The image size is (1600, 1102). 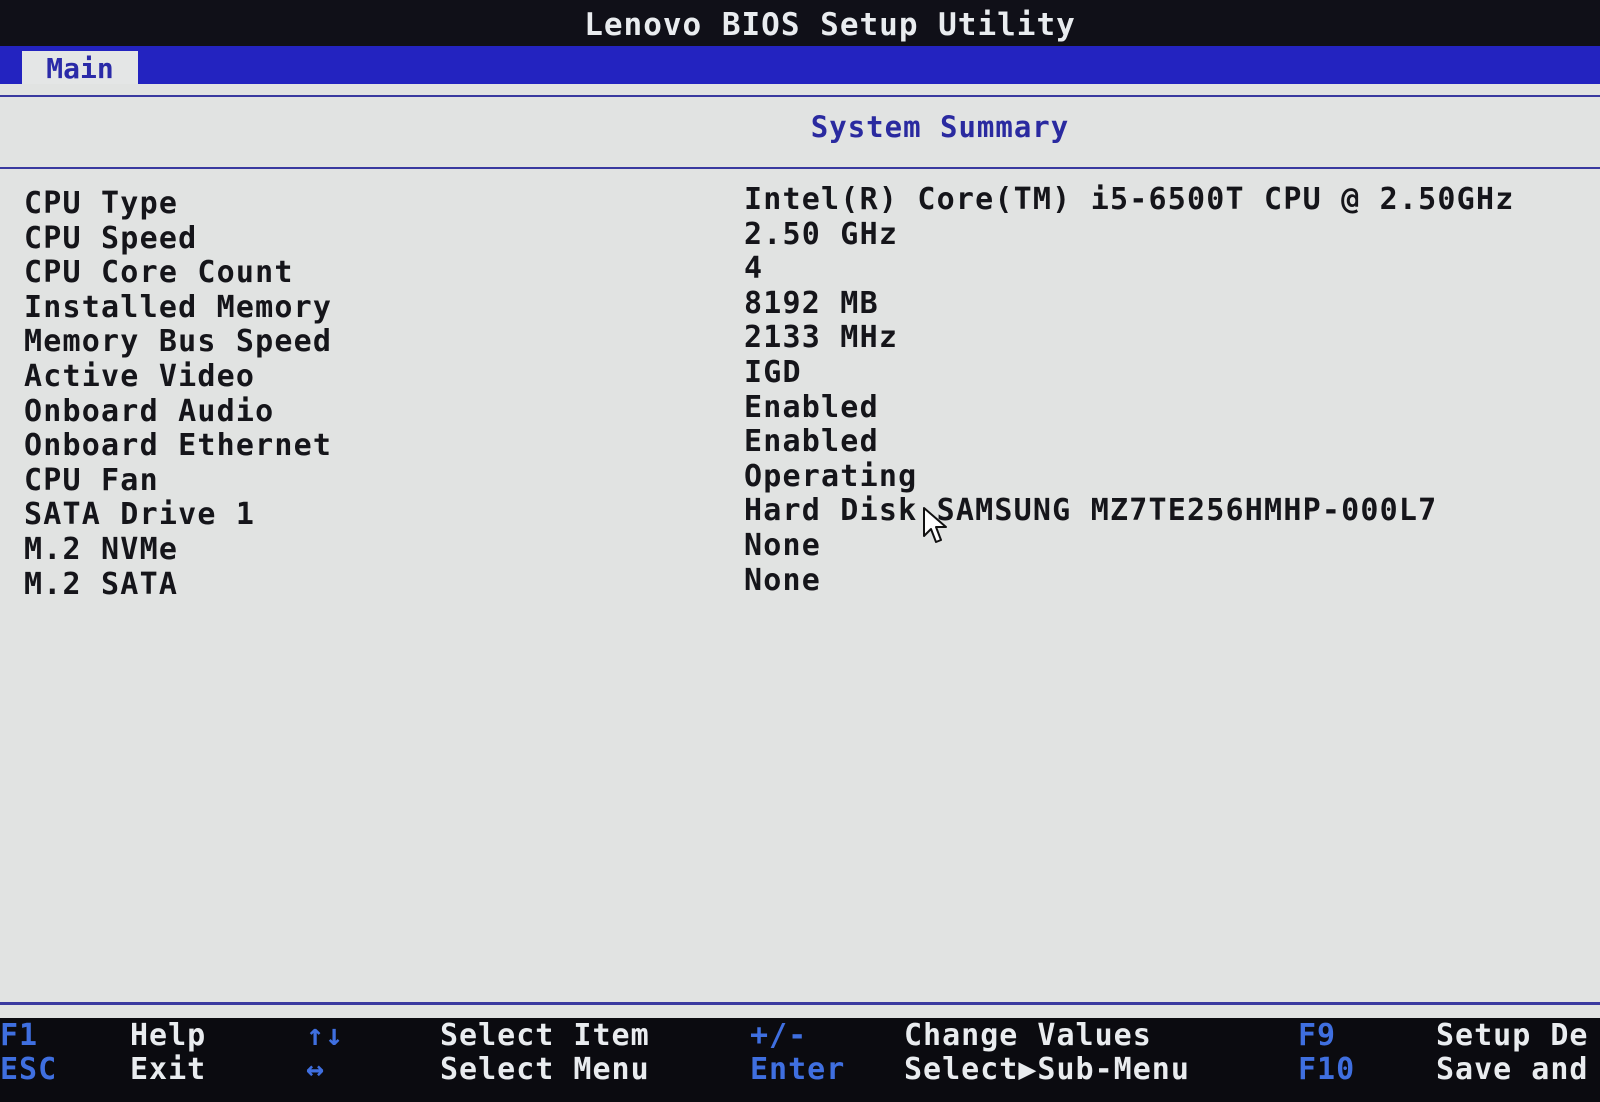 I want to click on row-label: CPU Fan, so click(x=91, y=480).